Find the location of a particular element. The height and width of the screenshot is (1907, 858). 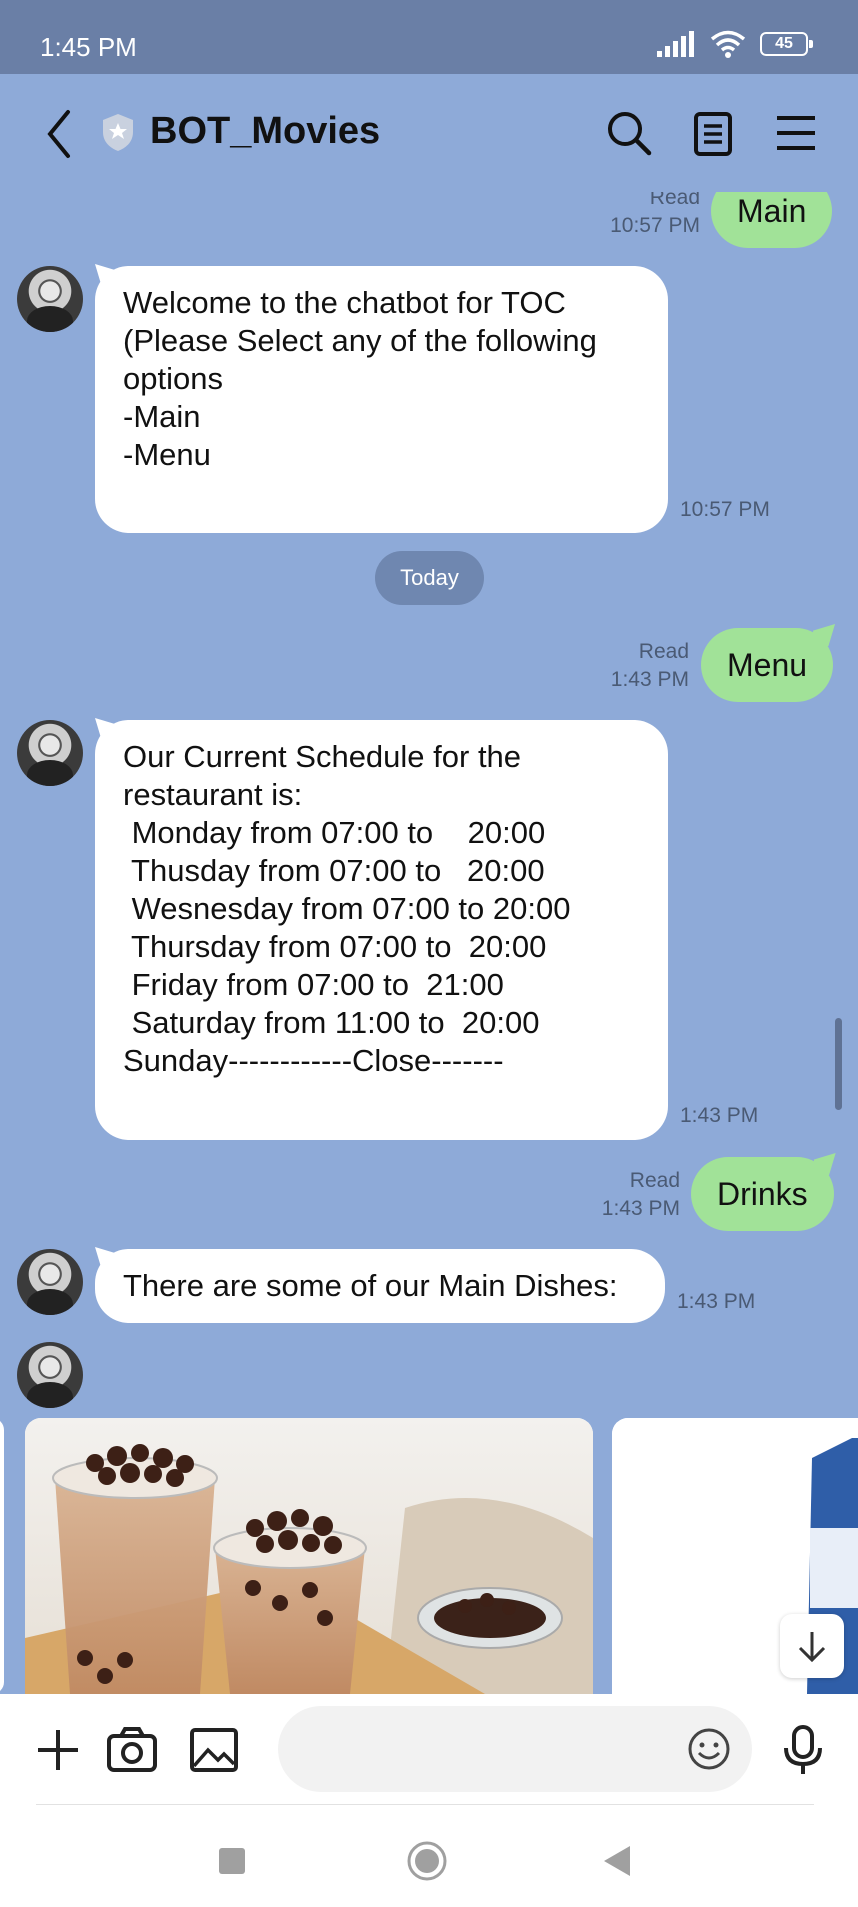

scroll-down-button is located at coordinates (812, 1646).